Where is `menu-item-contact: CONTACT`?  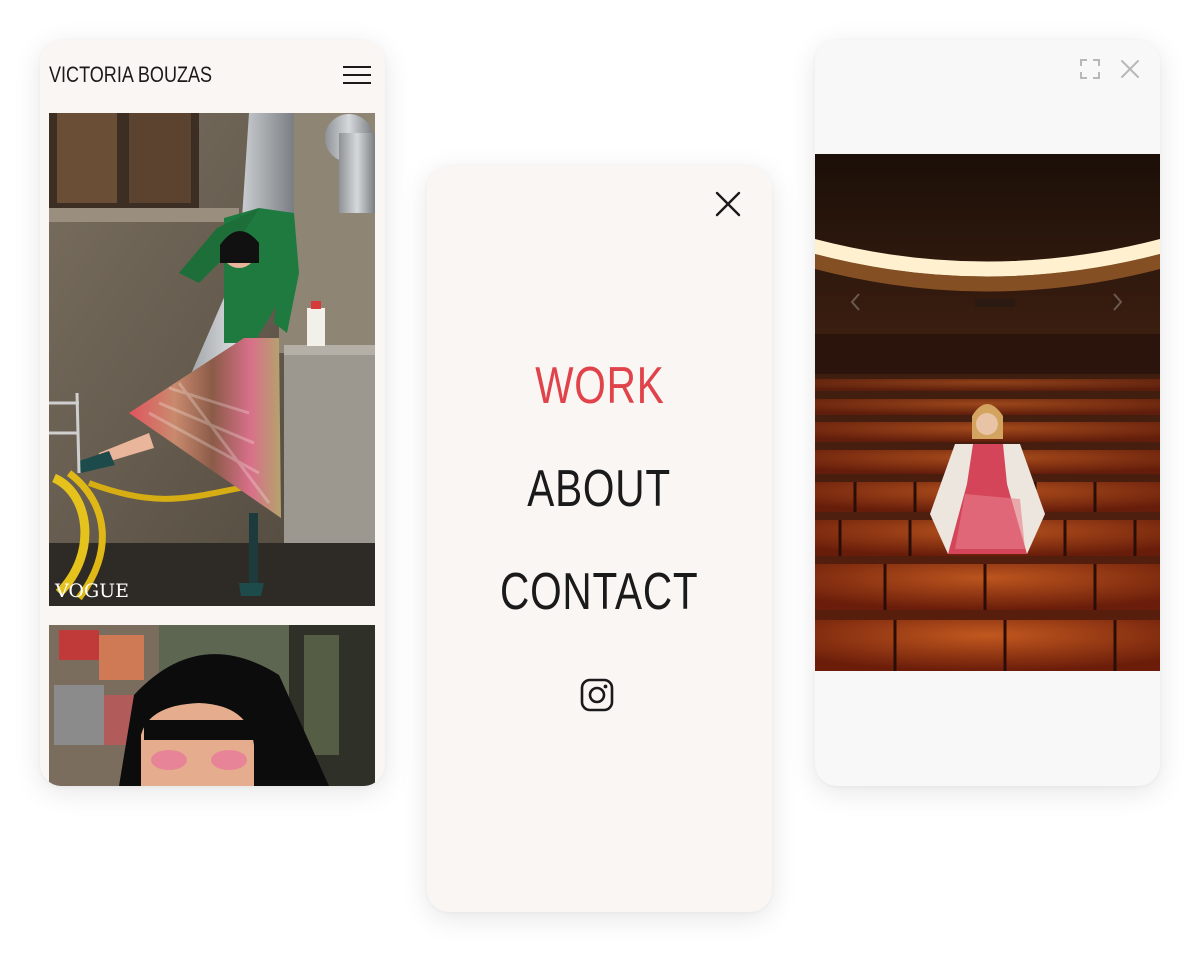 menu-item-contact: CONTACT is located at coordinates (599, 592).